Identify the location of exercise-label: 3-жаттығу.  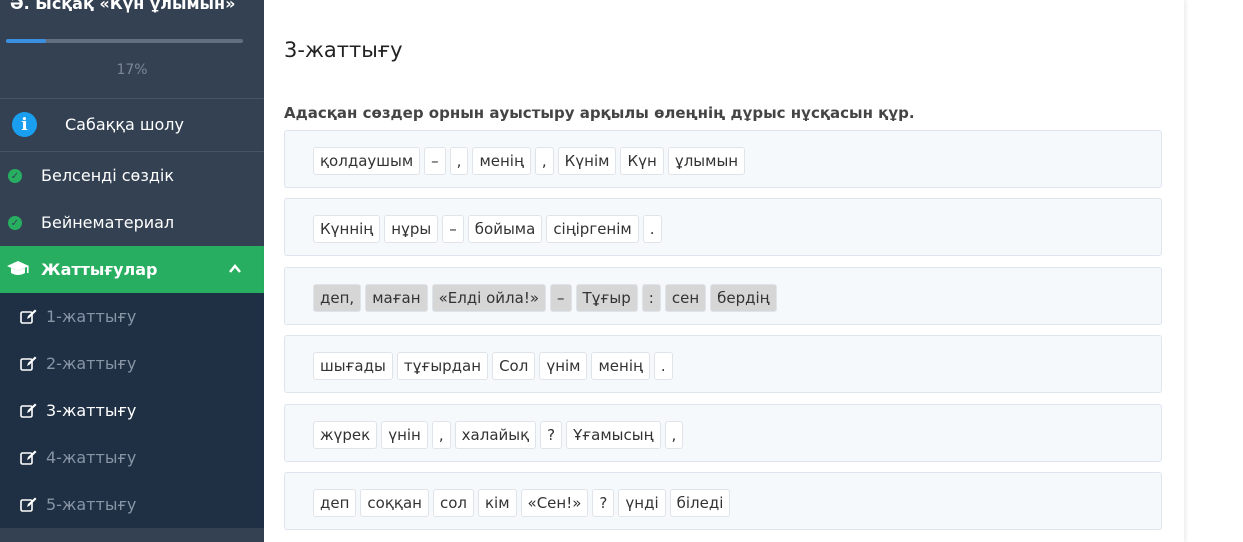
(91, 410).